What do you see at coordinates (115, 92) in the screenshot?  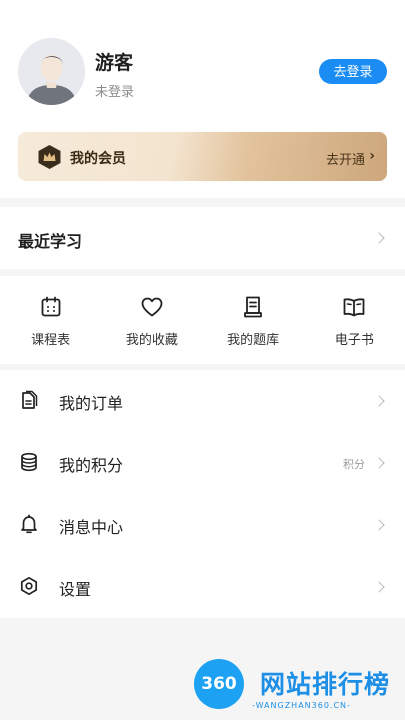 I see `login-status: 未登录` at bounding box center [115, 92].